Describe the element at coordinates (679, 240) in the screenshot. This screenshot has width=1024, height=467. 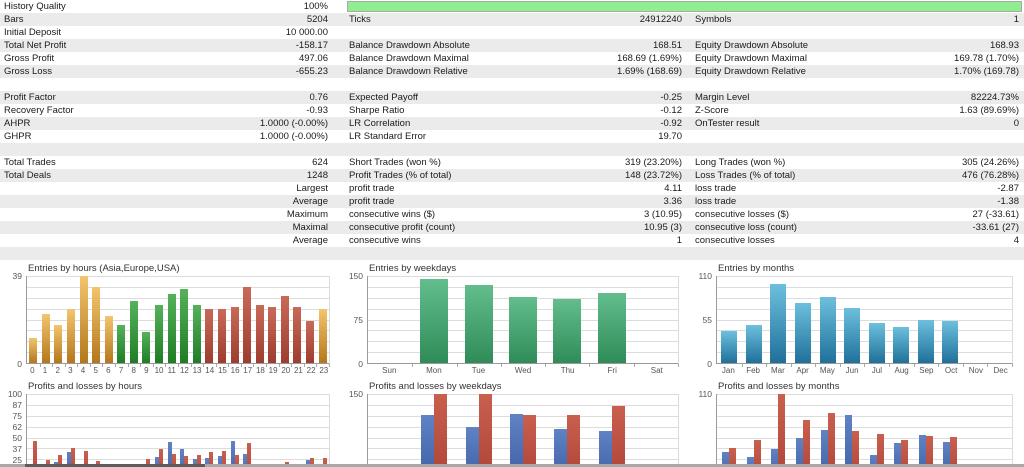
I see `stat-value: 1` at that location.